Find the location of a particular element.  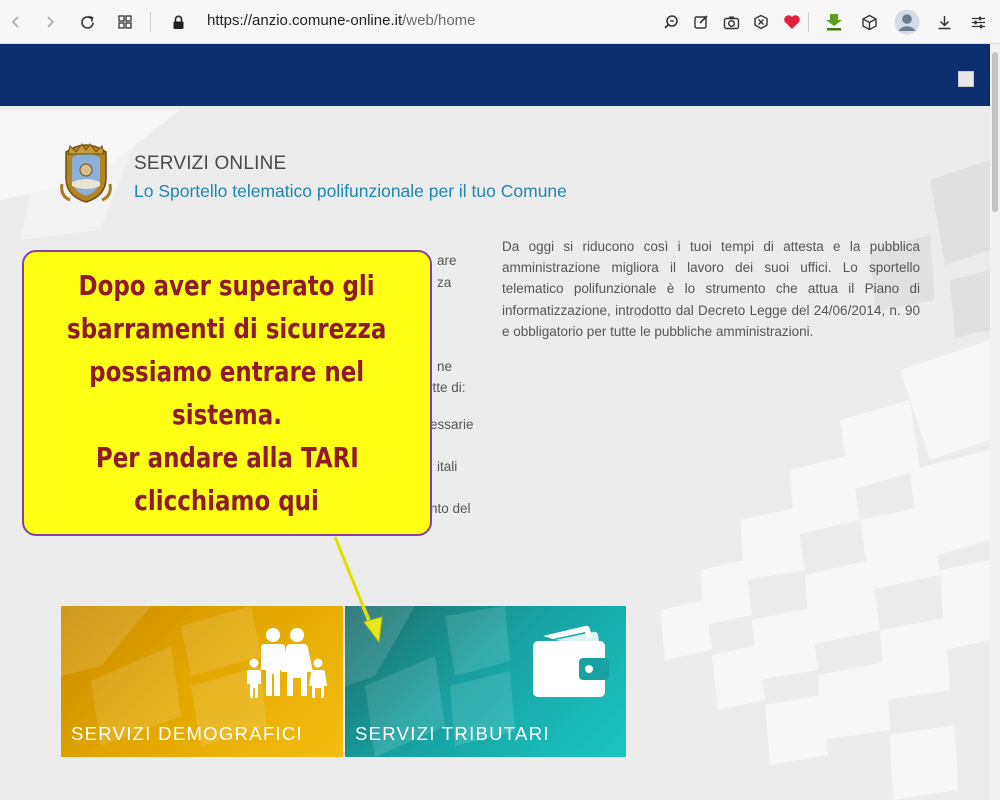

browser-toolbar: https://anzio.comune-online.it/web/home is located at coordinates (500, 22).